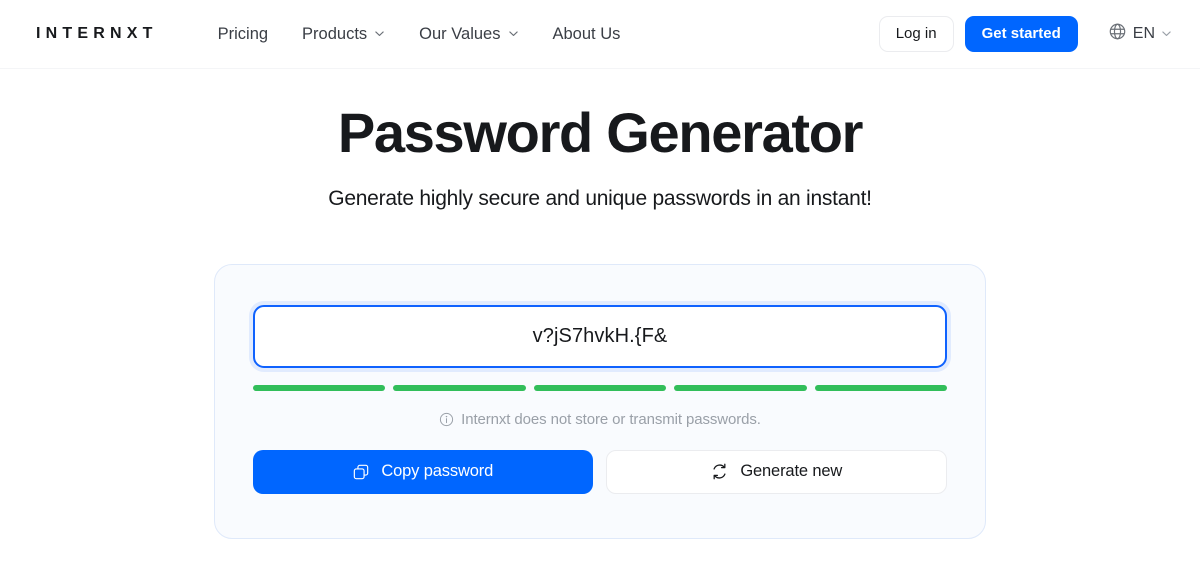 The height and width of the screenshot is (578, 1200). Describe the element at coordinates (335, 33) in the screenshot. I see `nav-item-label: Products` at that location.